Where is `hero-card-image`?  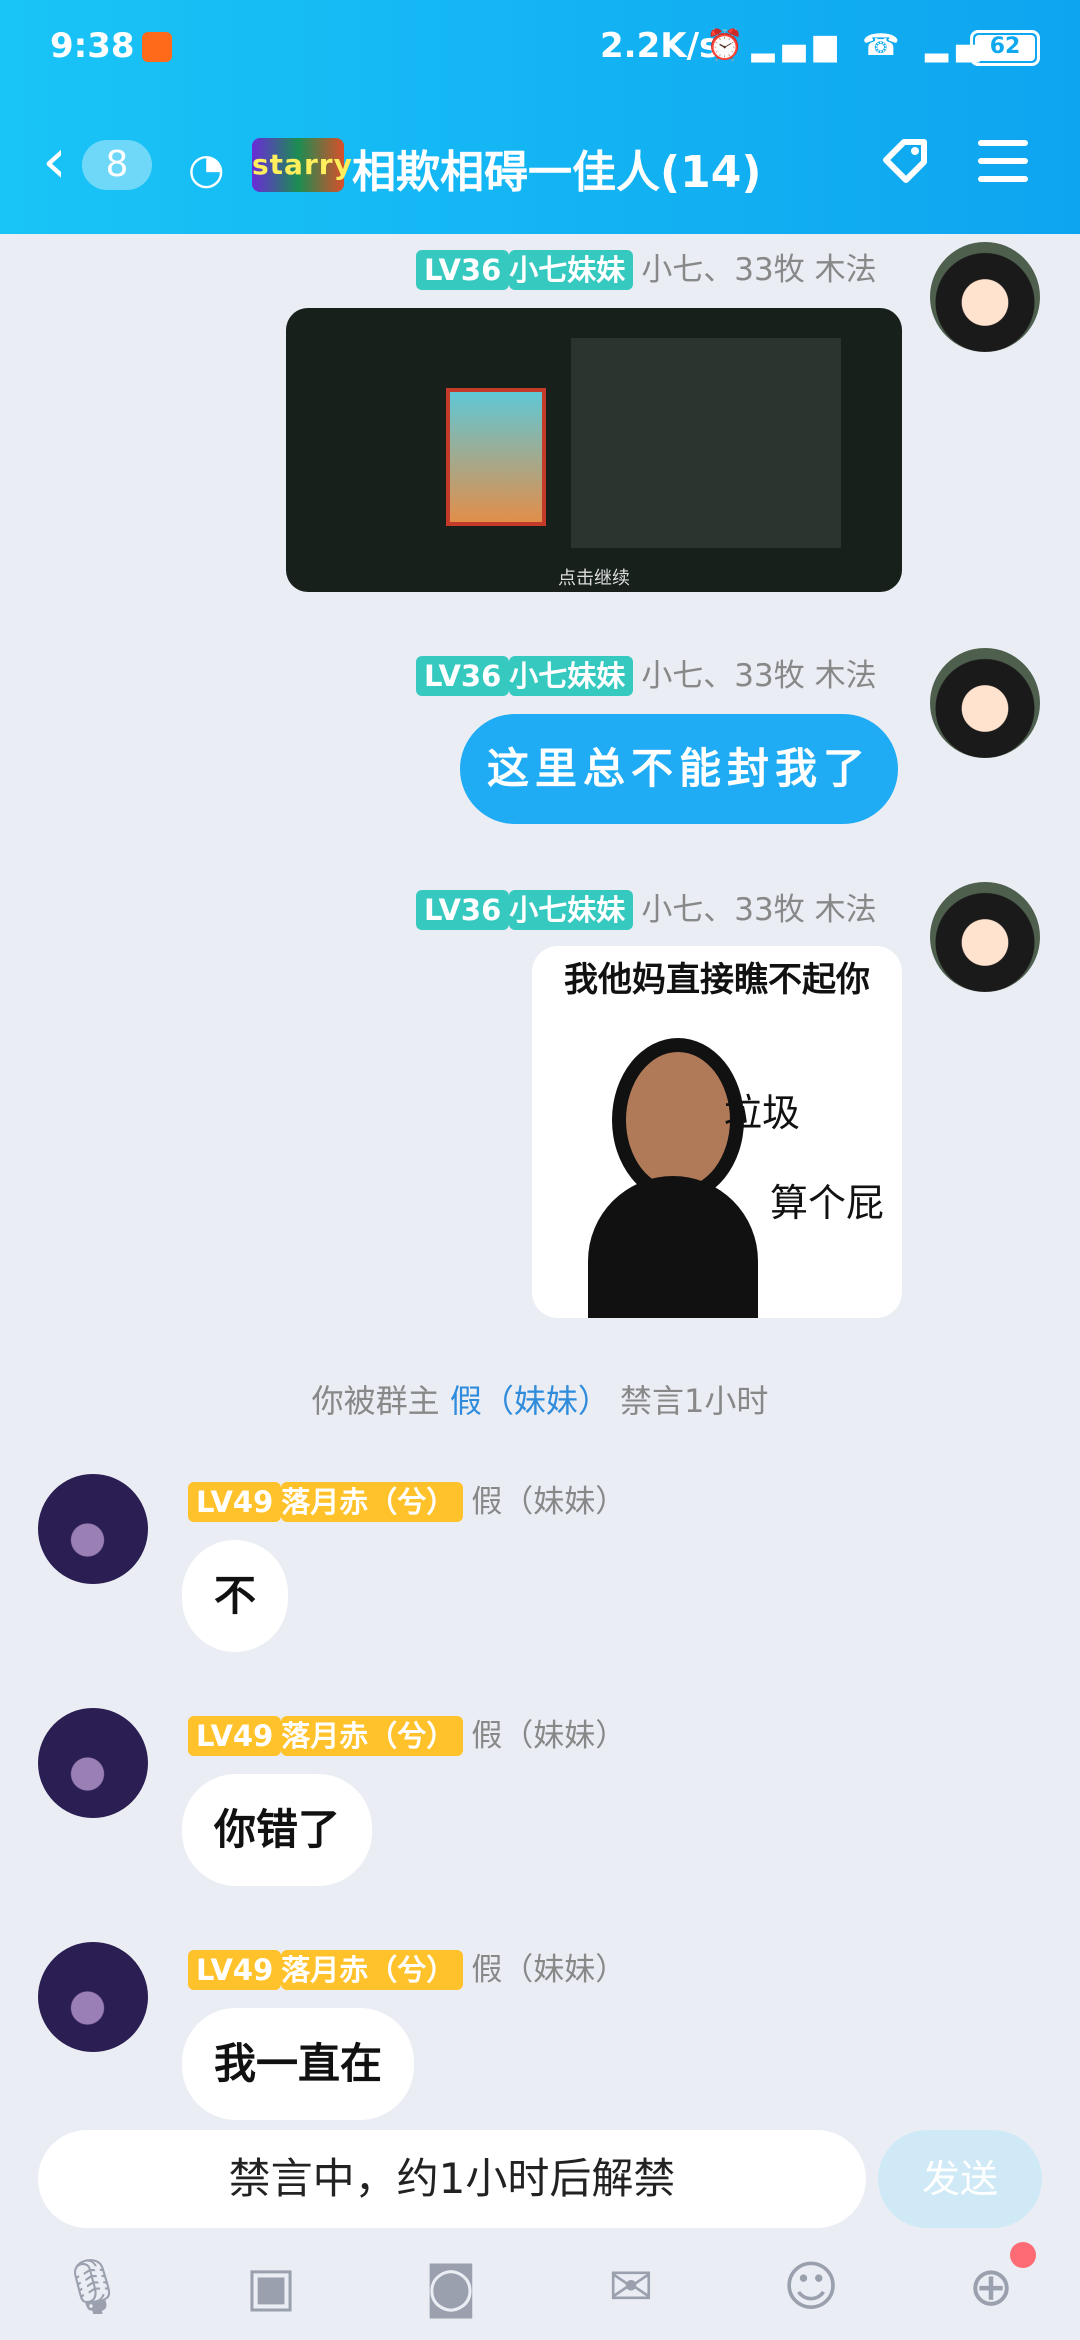
hero-card-image is located at coordinates (496, 457).